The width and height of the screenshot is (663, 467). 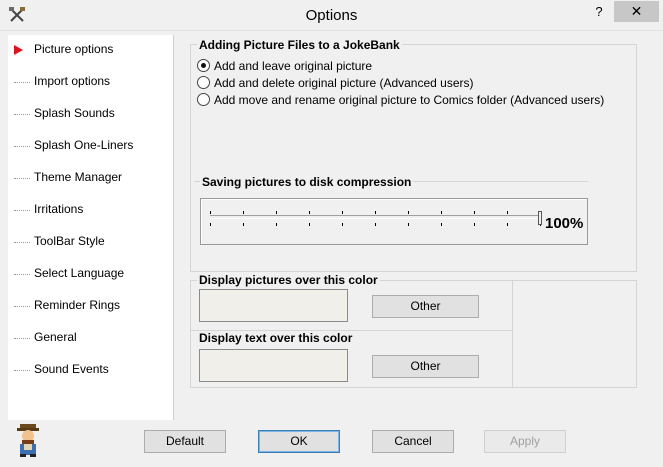 What do you see at coordinates (276, 338) in the screenshot?
I see `display-text-title: Display text over this color` at bounding box center [276, 338].